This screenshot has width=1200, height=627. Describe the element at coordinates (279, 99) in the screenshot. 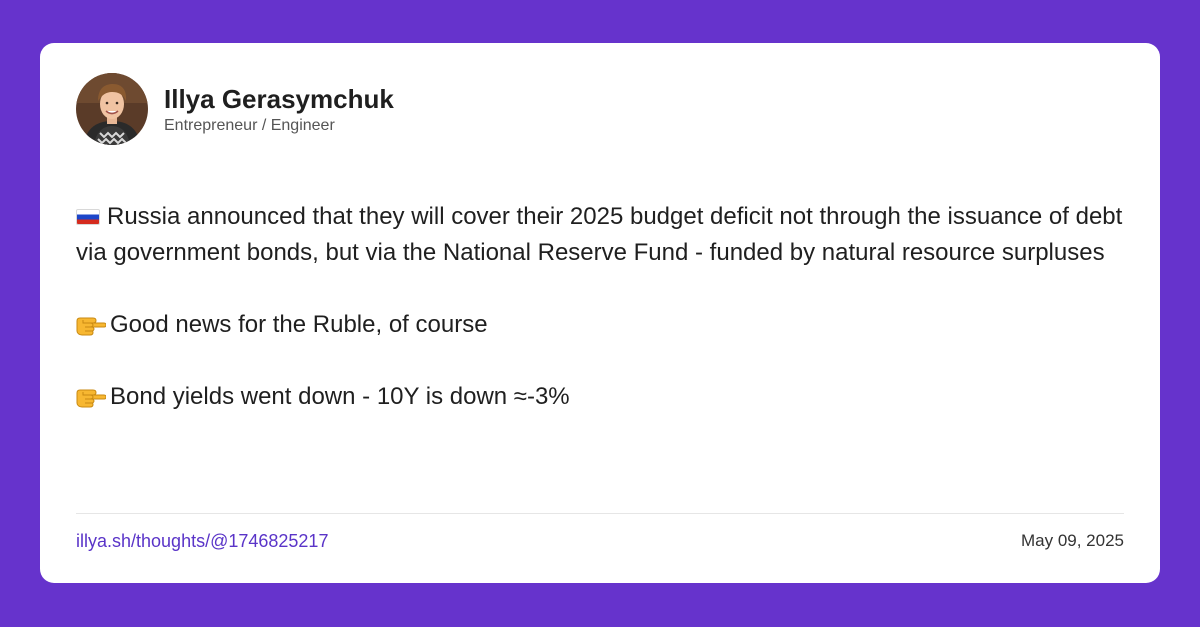

I see `author-name: Illya Gerasymchuk` at that location.